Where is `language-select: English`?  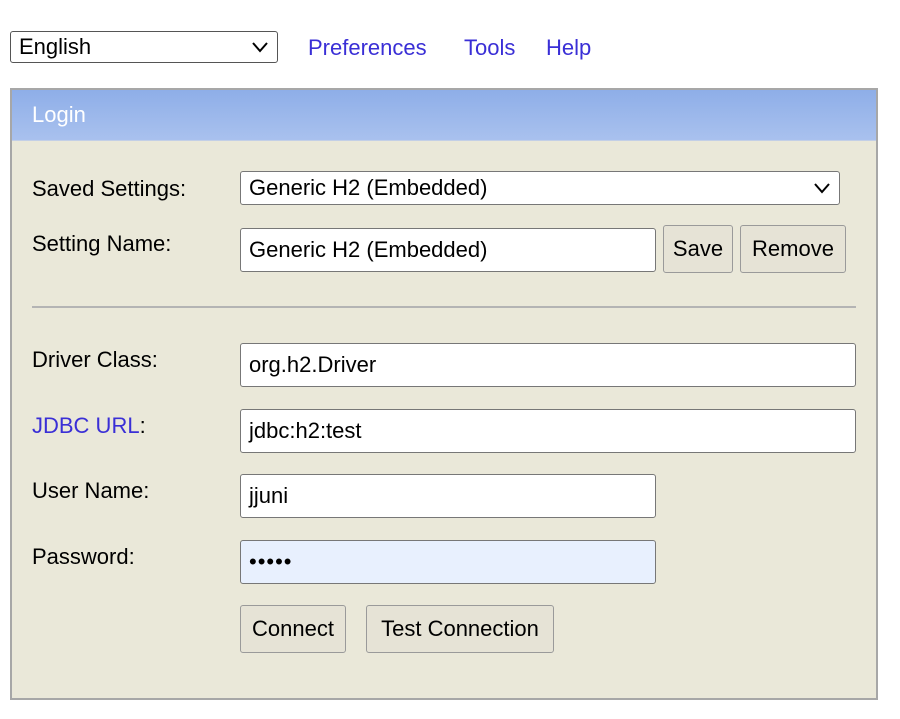 language-select: English is located at coordinates (144, 47).